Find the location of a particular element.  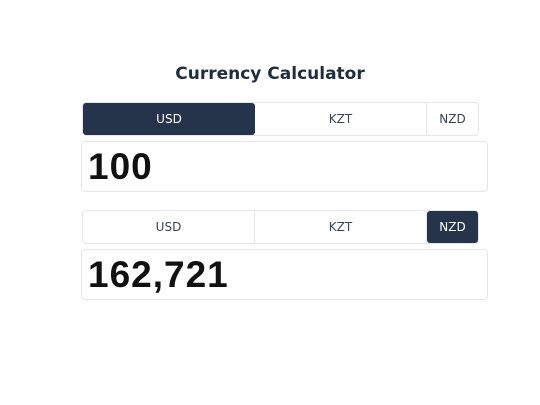

from-currency-tabs: USD KZT NZD is located at coordinates (280, 119).